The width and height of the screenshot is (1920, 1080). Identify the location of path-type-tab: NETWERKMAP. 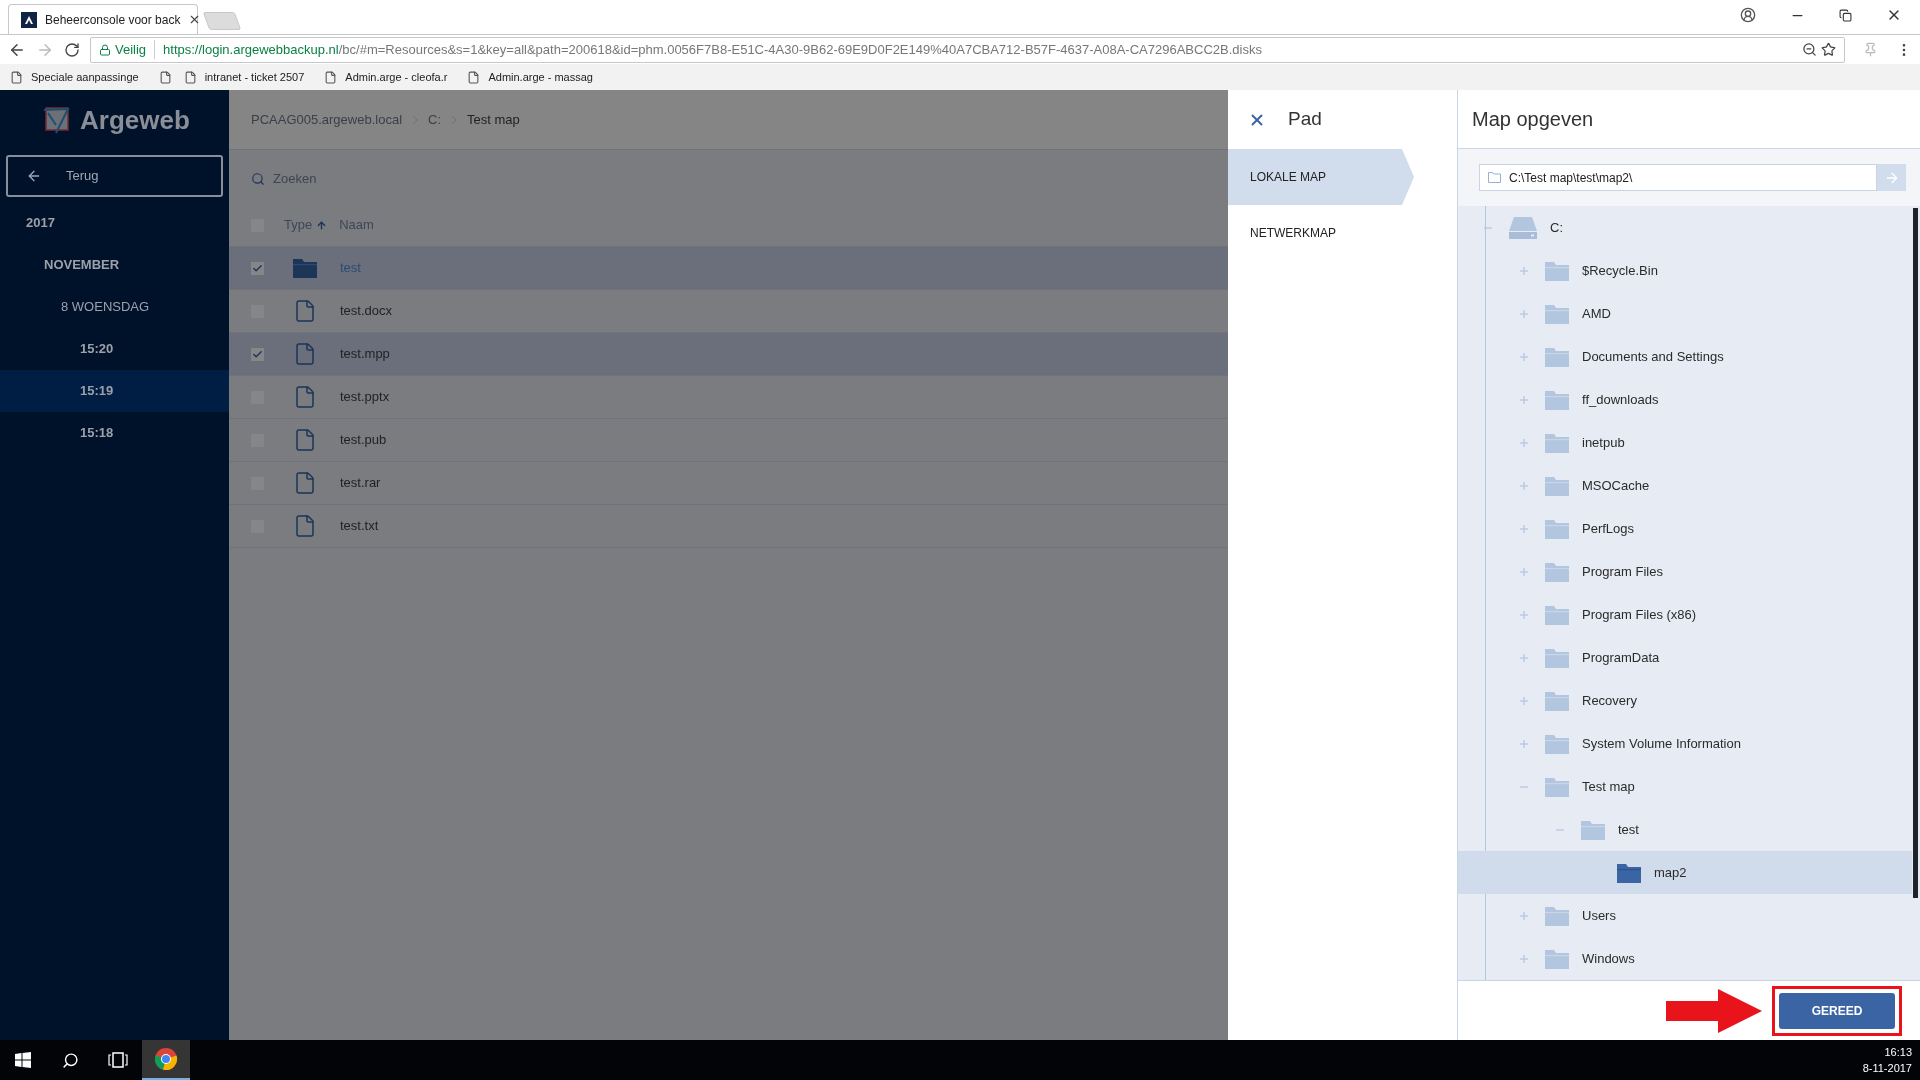
(1321, 233).